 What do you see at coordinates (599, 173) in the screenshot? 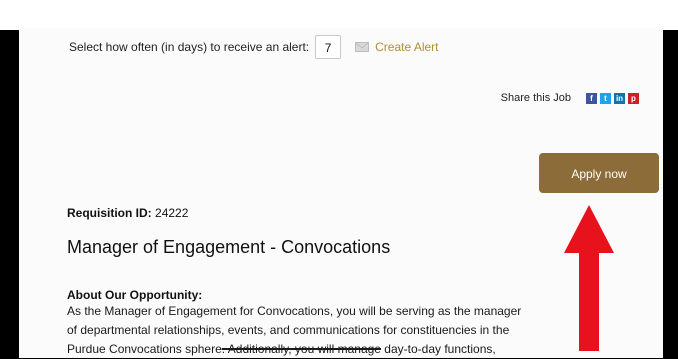
I see `apply-now-button: Apply now` at bounding box center [599, 173].